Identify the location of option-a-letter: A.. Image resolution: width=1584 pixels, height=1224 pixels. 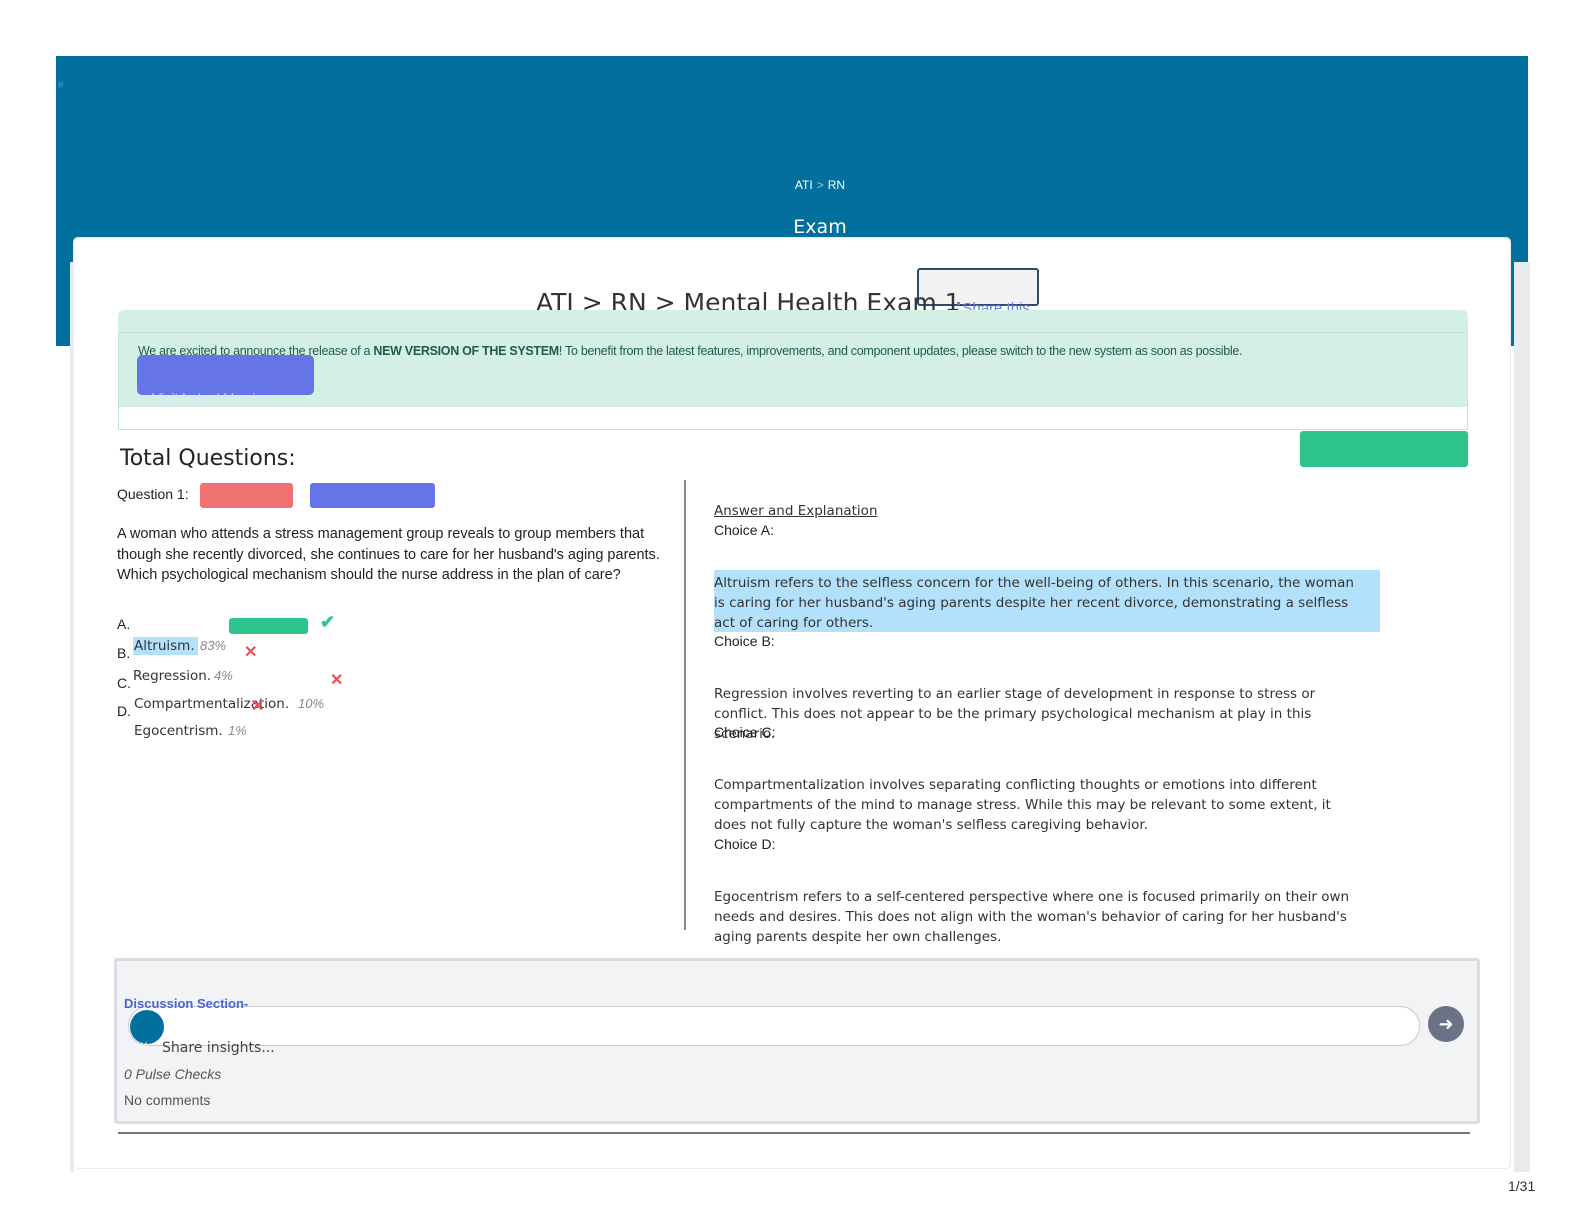
(124, 624).